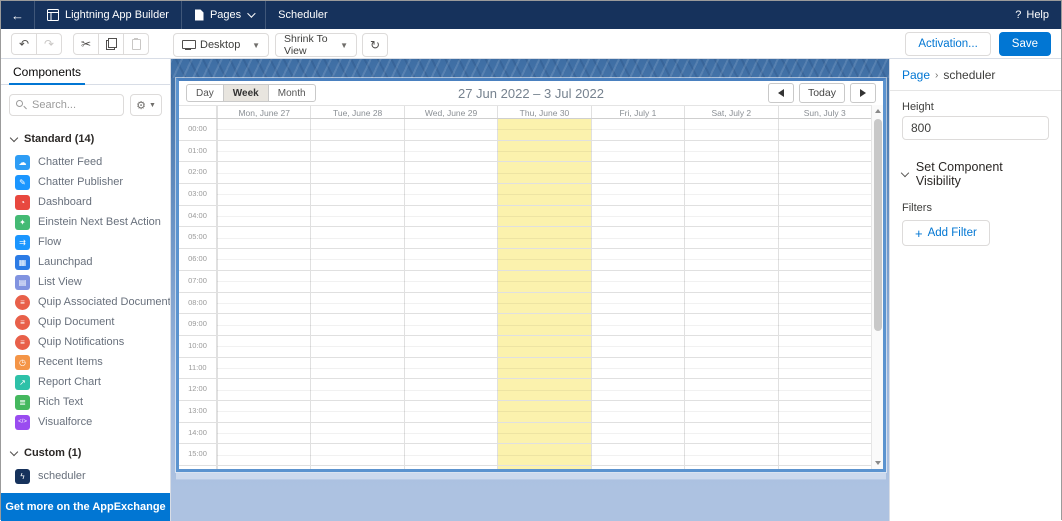 The height and width of the screenshot is (521, 1062). What do you see at coordinates (85, 422) in the screenshot?
I see `component-item-visualforce: </> Visualforce` at bounding box center [85, 422].